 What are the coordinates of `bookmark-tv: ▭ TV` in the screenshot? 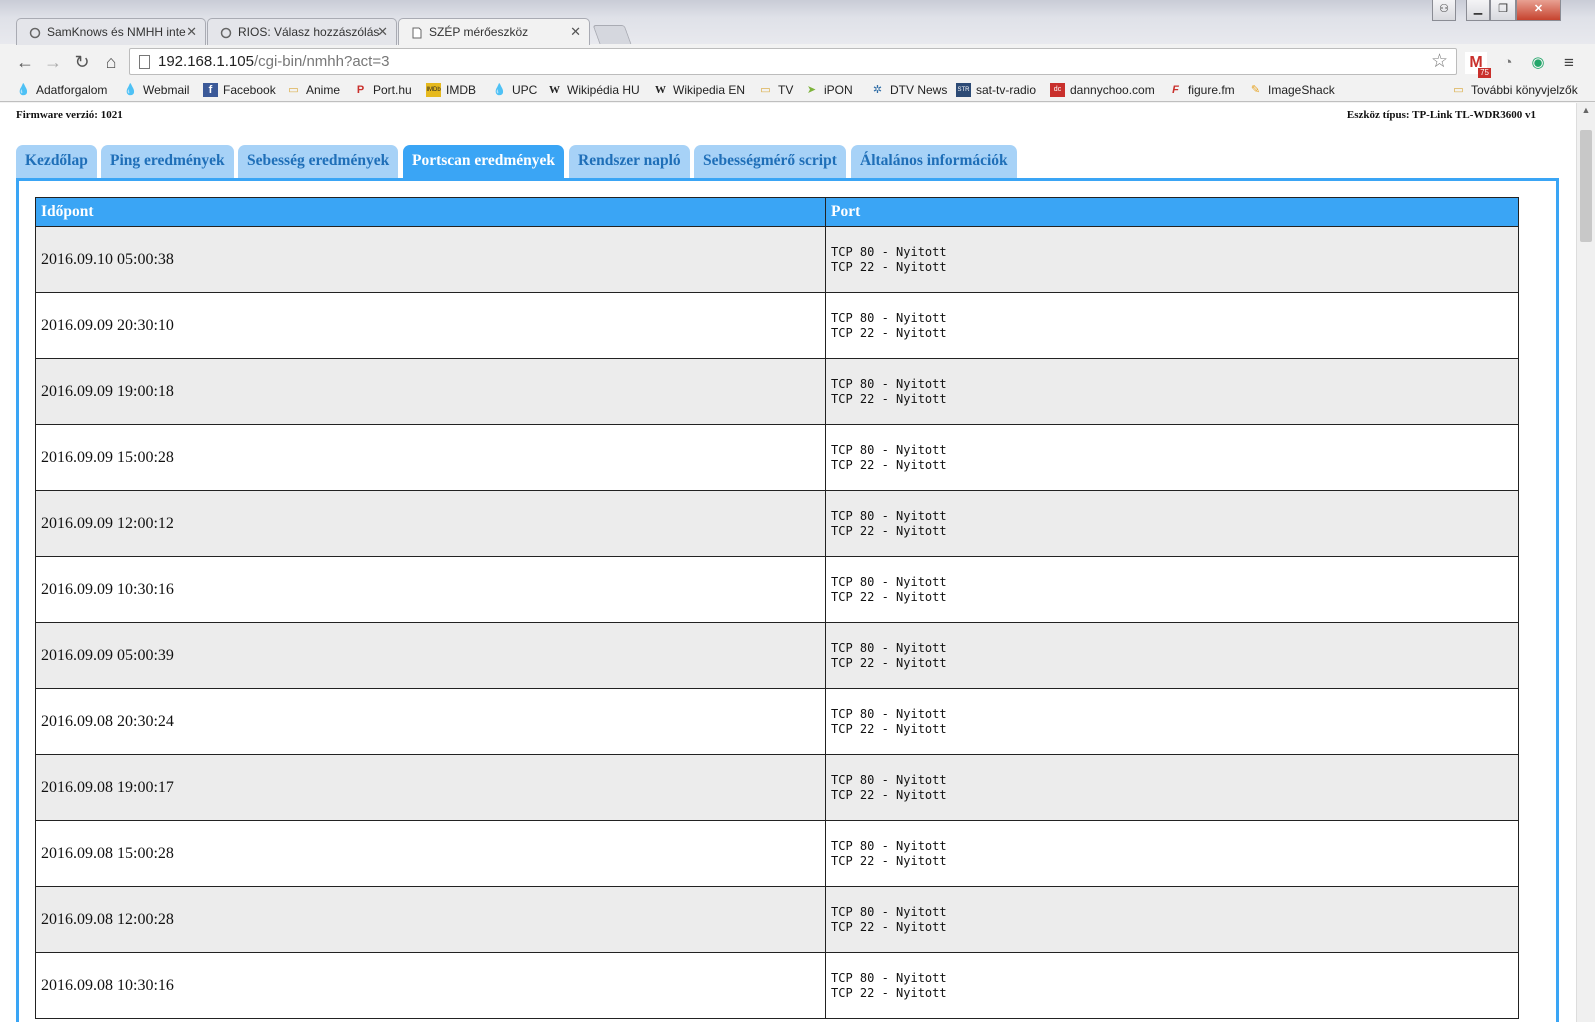 It's located at (775, 90).